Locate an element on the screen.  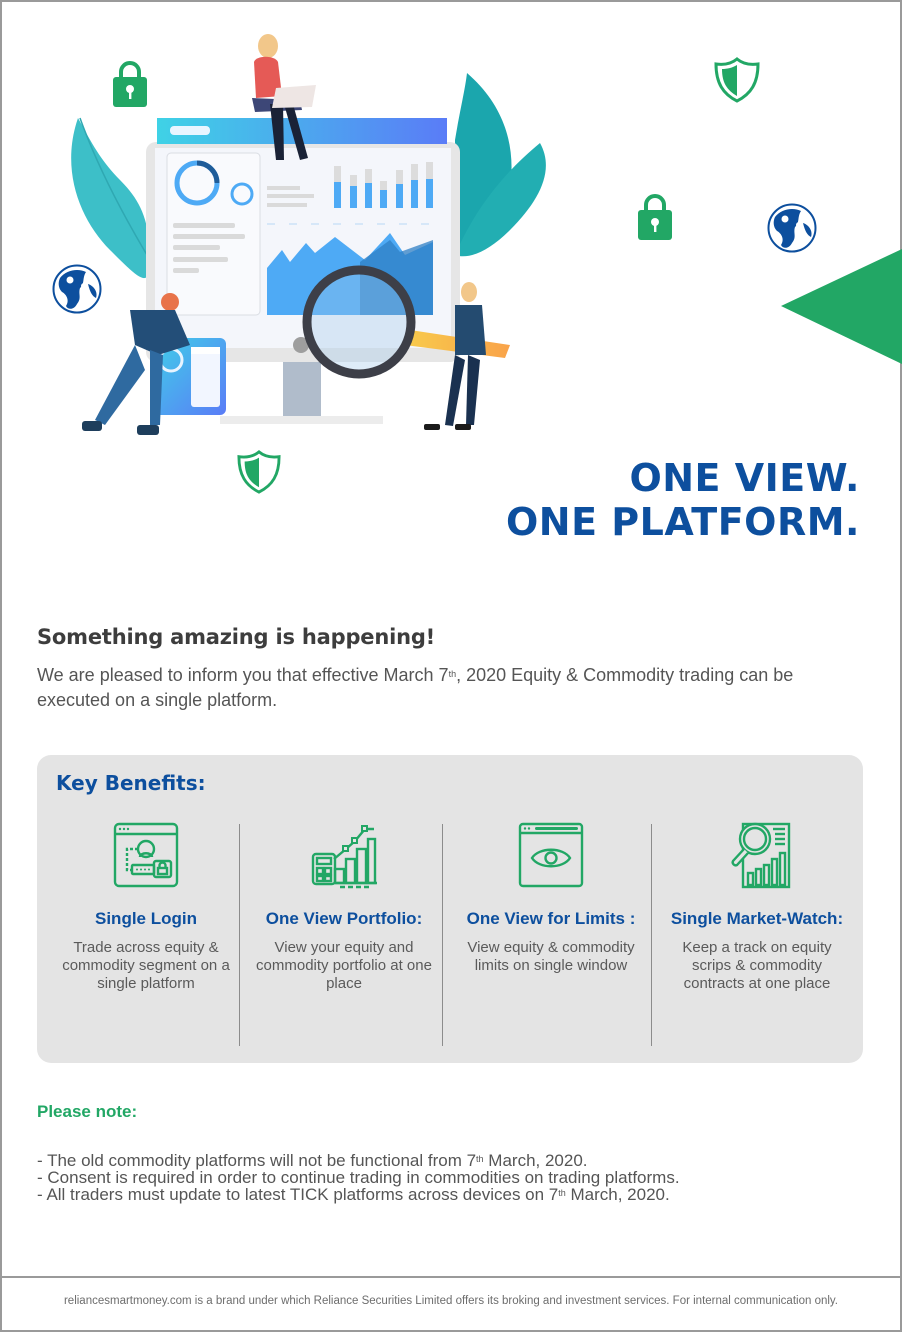
headline-line-2: ONE PLATFORM. is located at coordinates (682, 522).